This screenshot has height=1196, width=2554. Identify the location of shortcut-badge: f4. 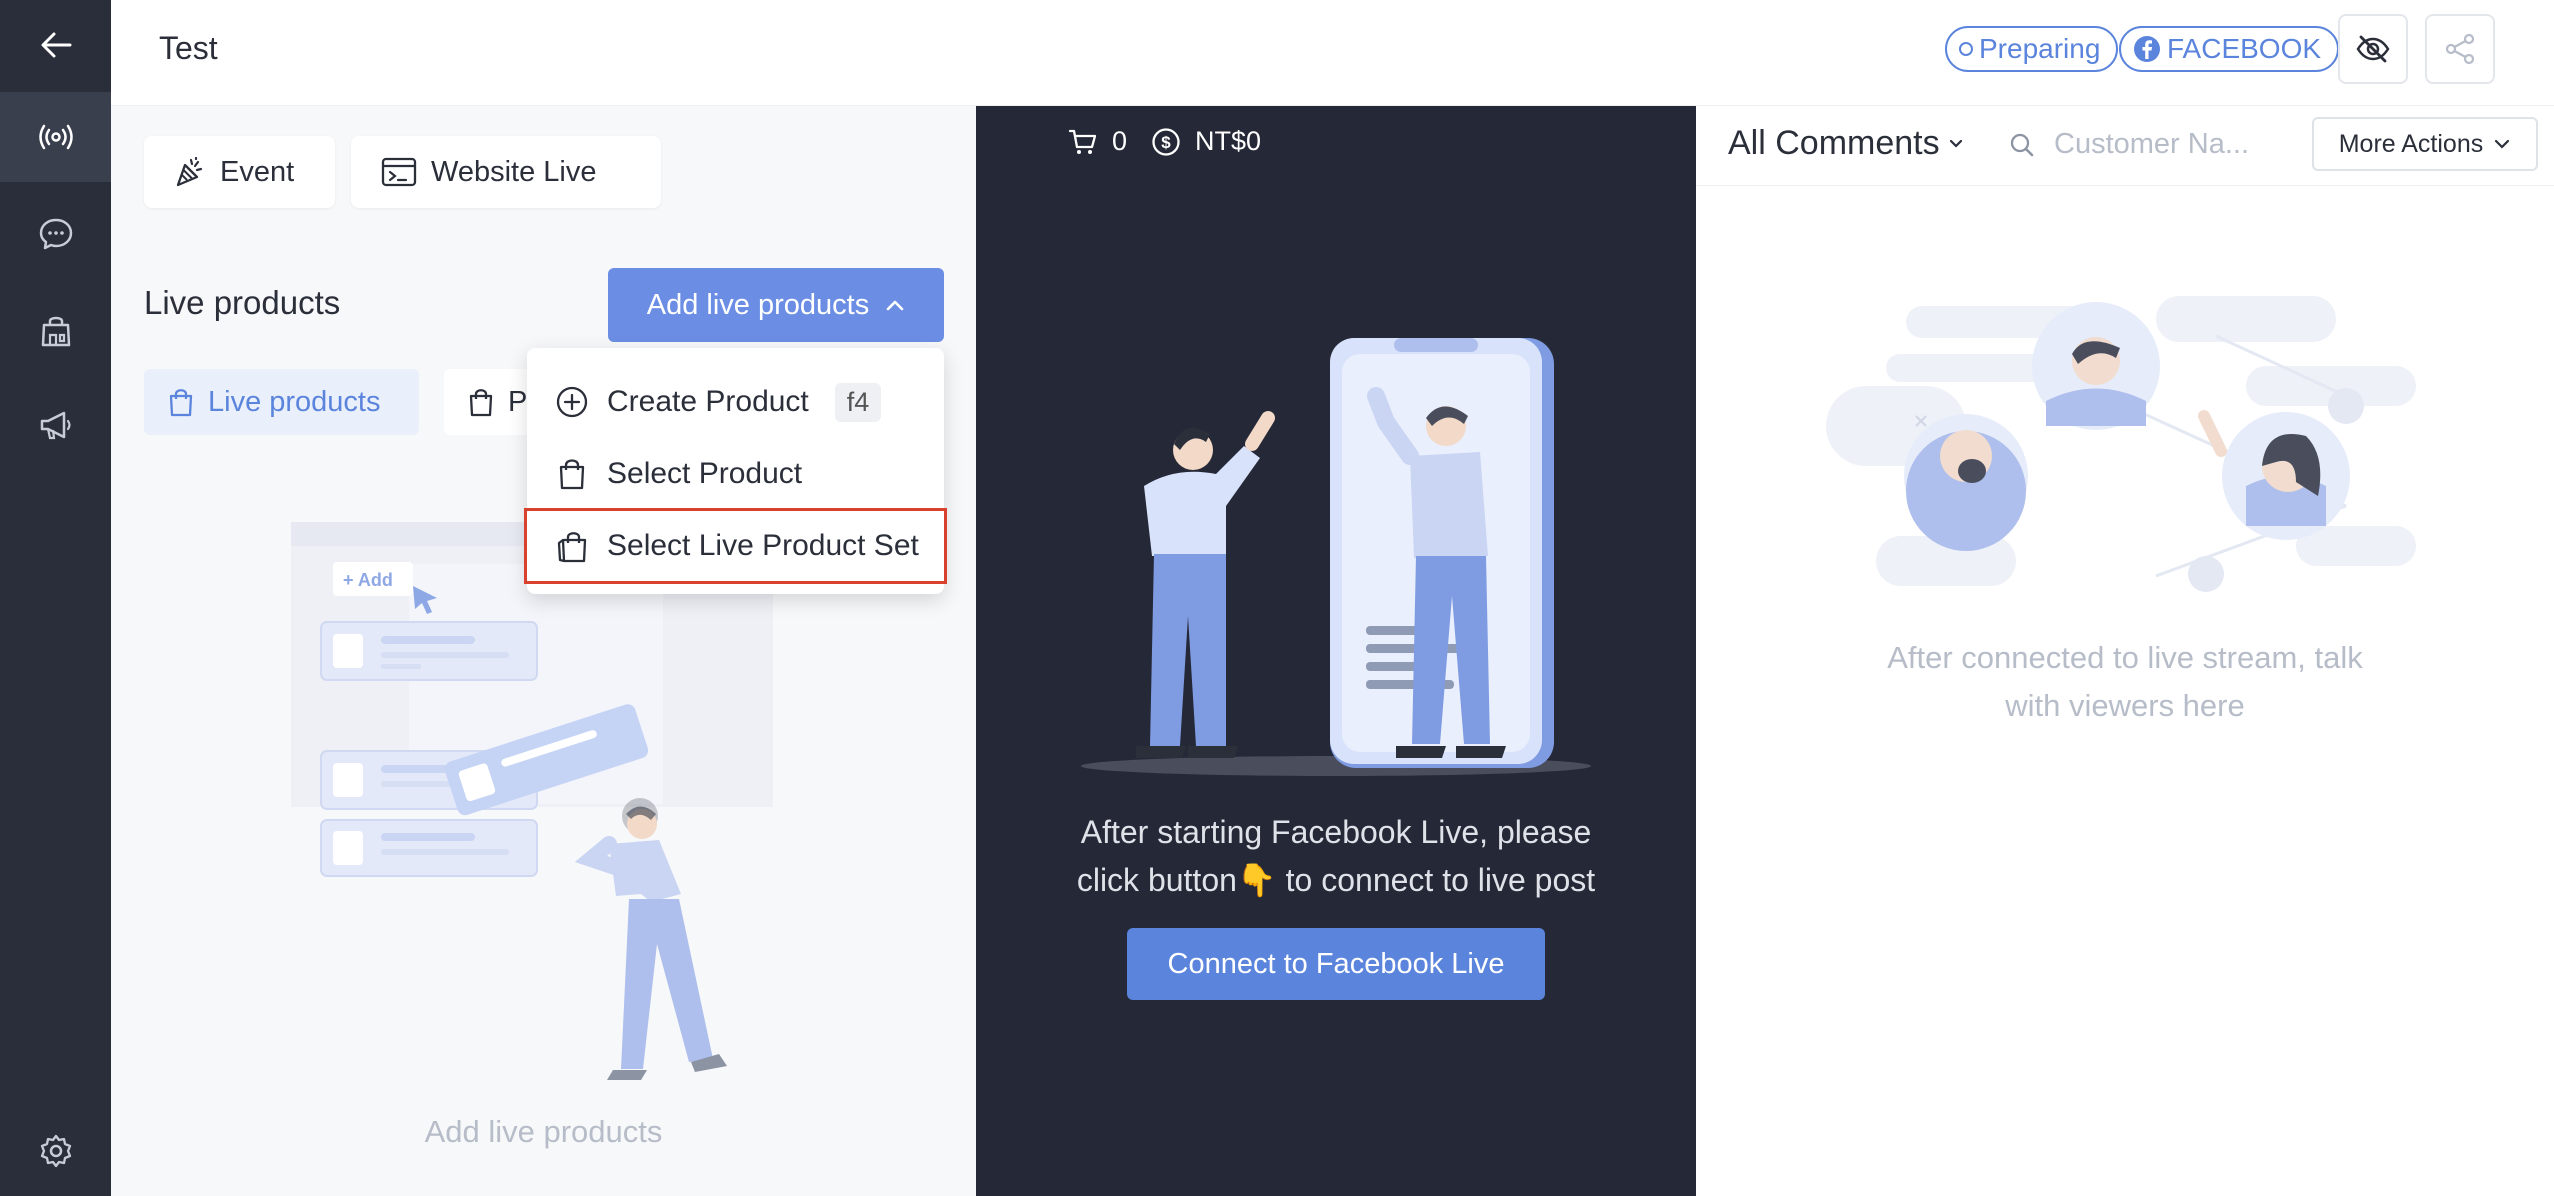
(858, 402).